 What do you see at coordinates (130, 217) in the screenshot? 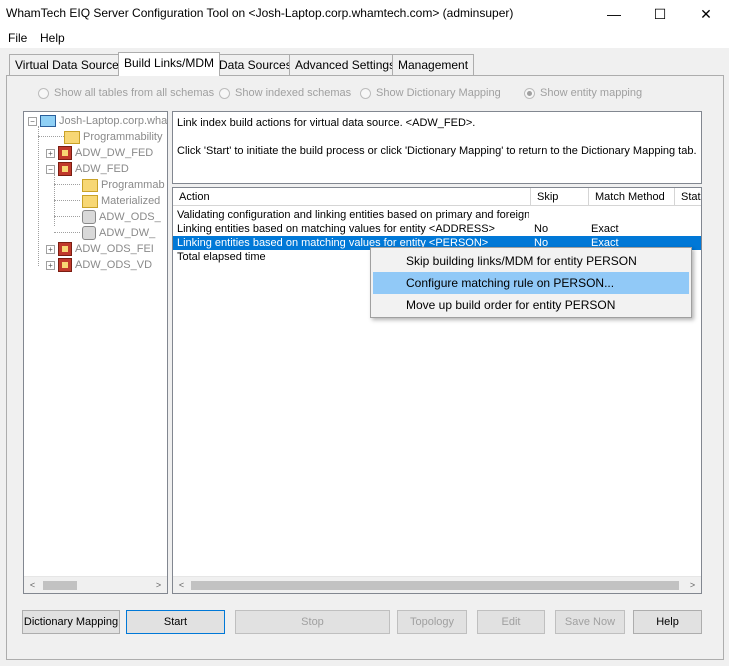
I see `tree-node-label: ADW_ODS_` at bounding box center [130, 217].